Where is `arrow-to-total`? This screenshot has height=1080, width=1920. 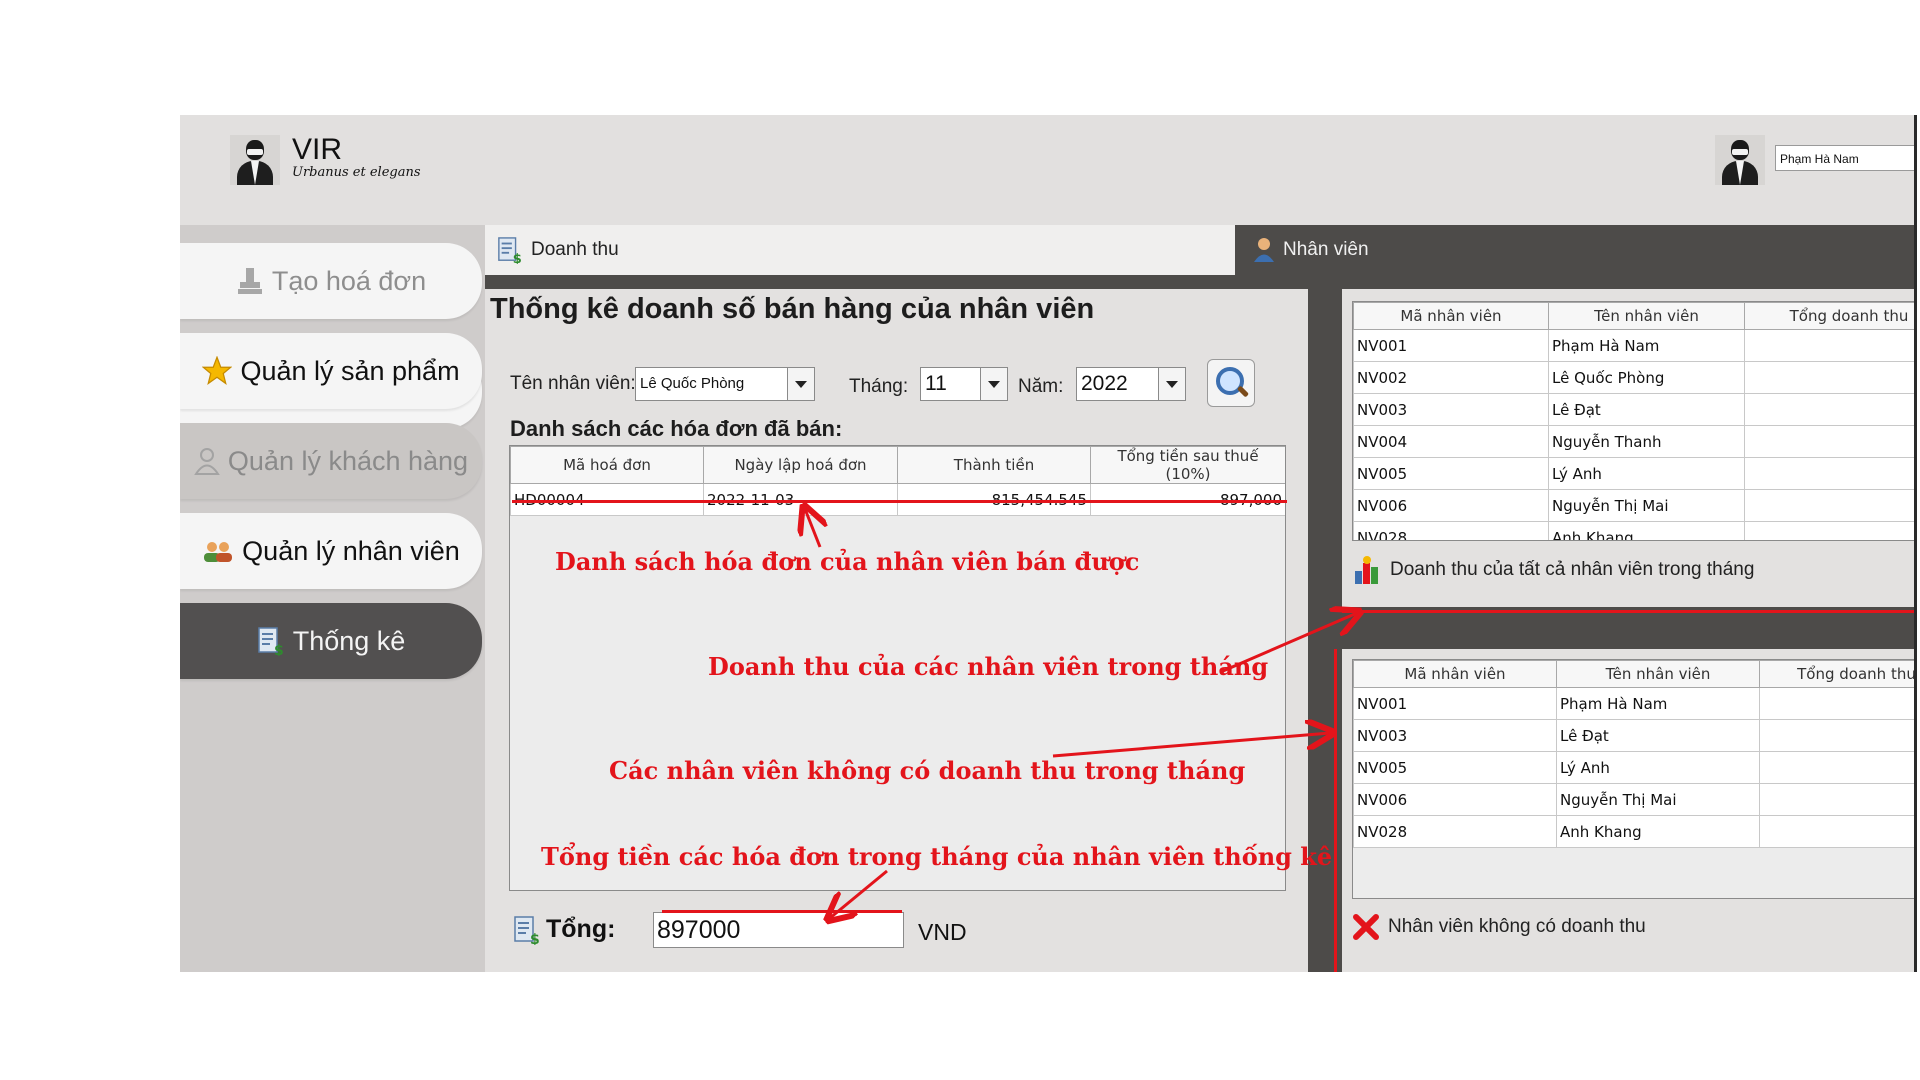
arrow-to-total is located at coordinates (859, 893).